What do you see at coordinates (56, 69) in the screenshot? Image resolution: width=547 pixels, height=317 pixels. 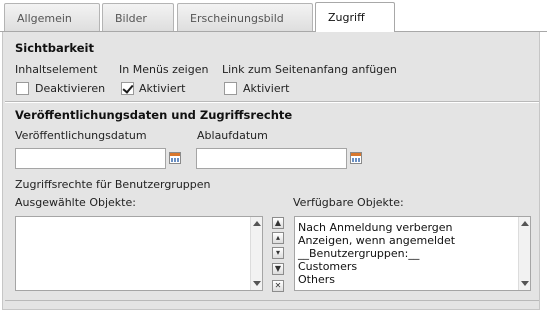 I see `content-element-label: Inhaltselement` at bounding box center [56, 69].